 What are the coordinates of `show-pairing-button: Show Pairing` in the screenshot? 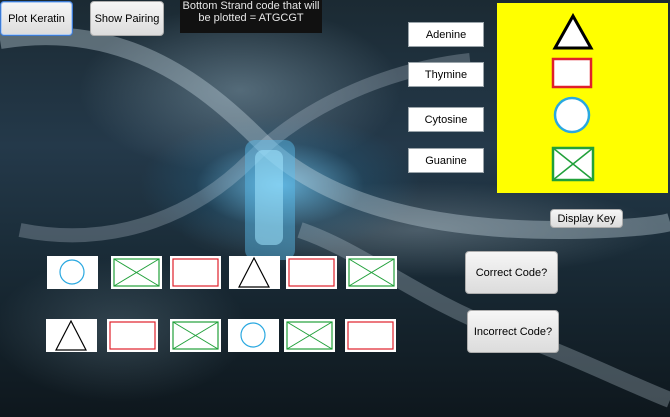 It's located at (127, 18).